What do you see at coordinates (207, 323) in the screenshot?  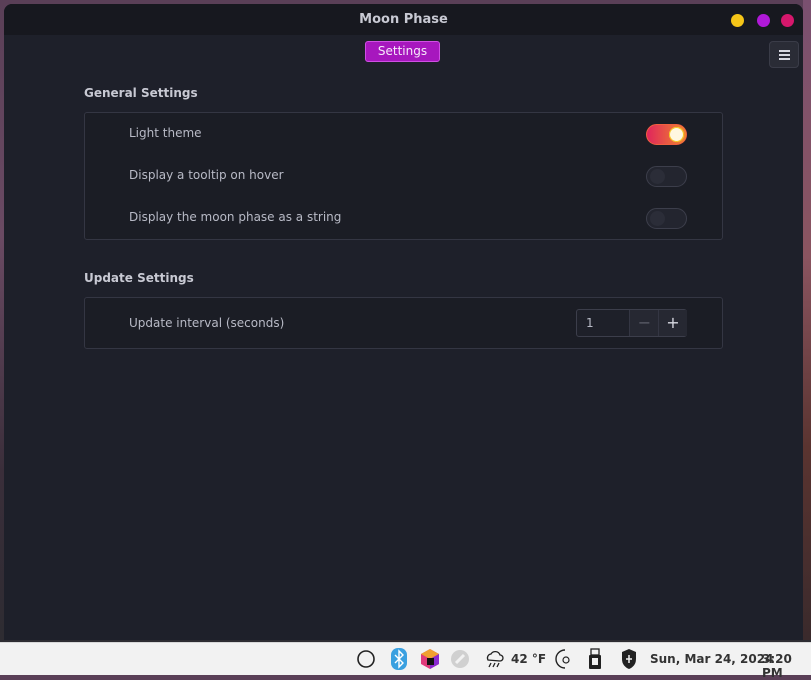 I see `update-interval-label: Update interval (seconds)` at bounding box center [207, 323].